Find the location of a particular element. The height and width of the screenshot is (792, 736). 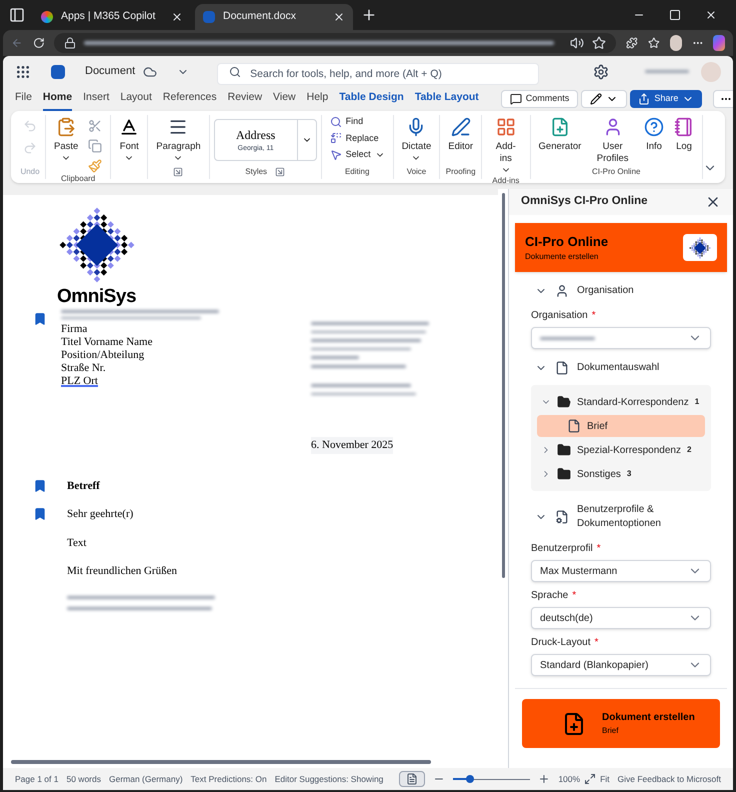

fit-button: Fit is located at coordinates (597, 779).